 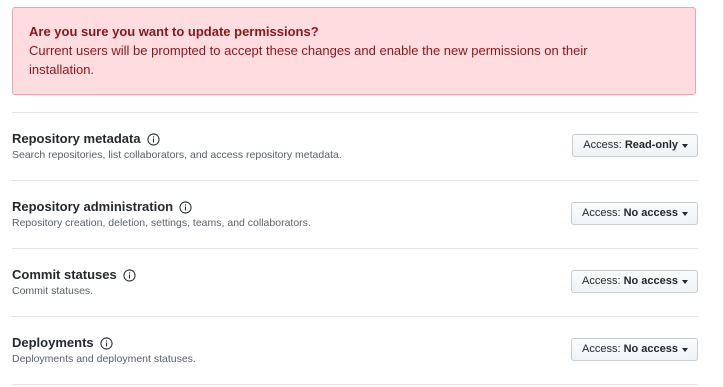 What do you see at coordinates (651, 145) in the screenshot?
I see `access-value: Read-only` at bounding box center [651, 145].